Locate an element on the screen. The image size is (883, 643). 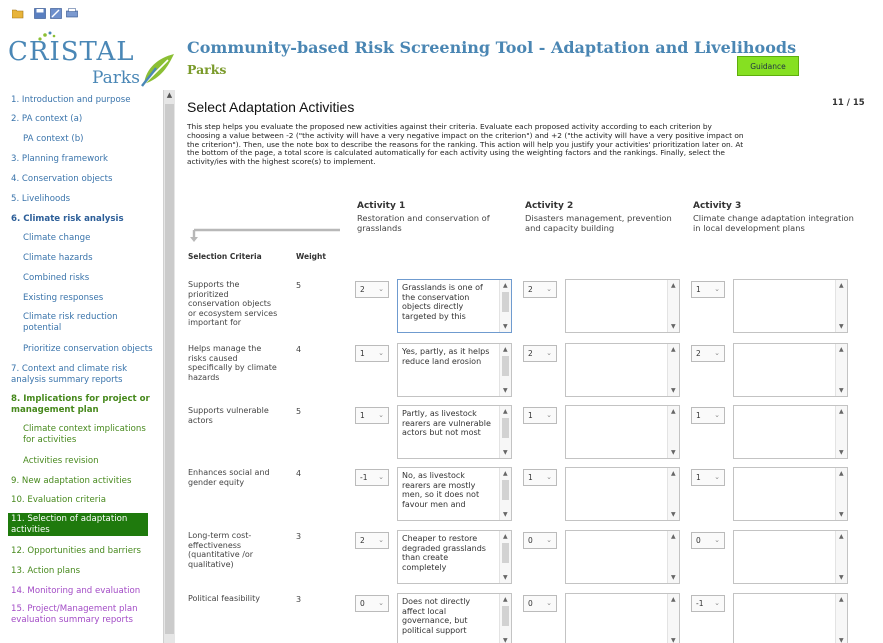
sidebar-scrollbar: ▲ is located at coordinates (169, 366).